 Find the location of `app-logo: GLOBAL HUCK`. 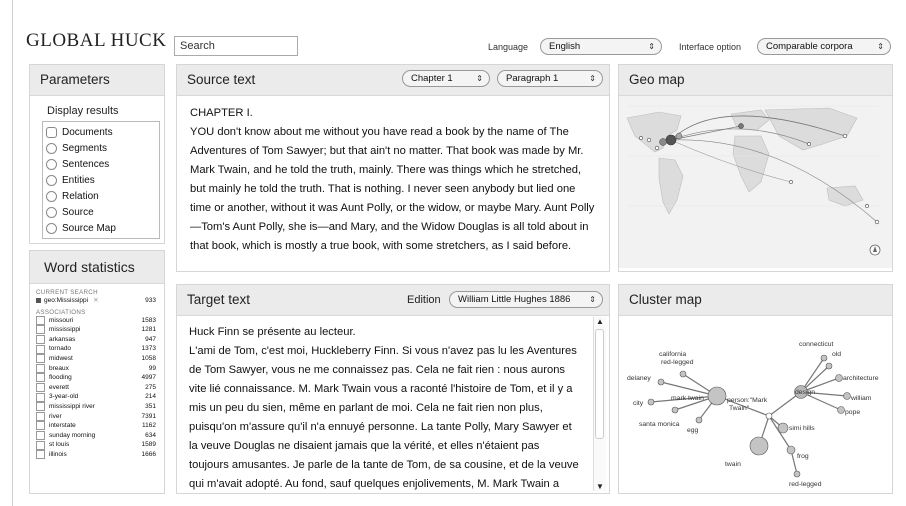

app-logo: GLOBAL HUCK is located at coordinates (96, 40).